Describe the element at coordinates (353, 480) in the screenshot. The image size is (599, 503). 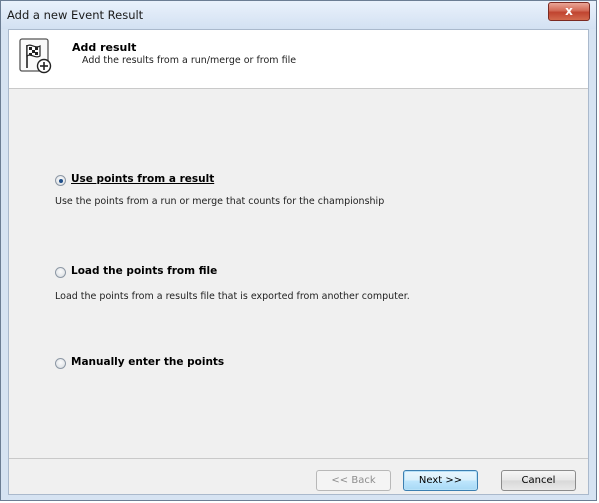
I see `back-button: << Back` at that location.